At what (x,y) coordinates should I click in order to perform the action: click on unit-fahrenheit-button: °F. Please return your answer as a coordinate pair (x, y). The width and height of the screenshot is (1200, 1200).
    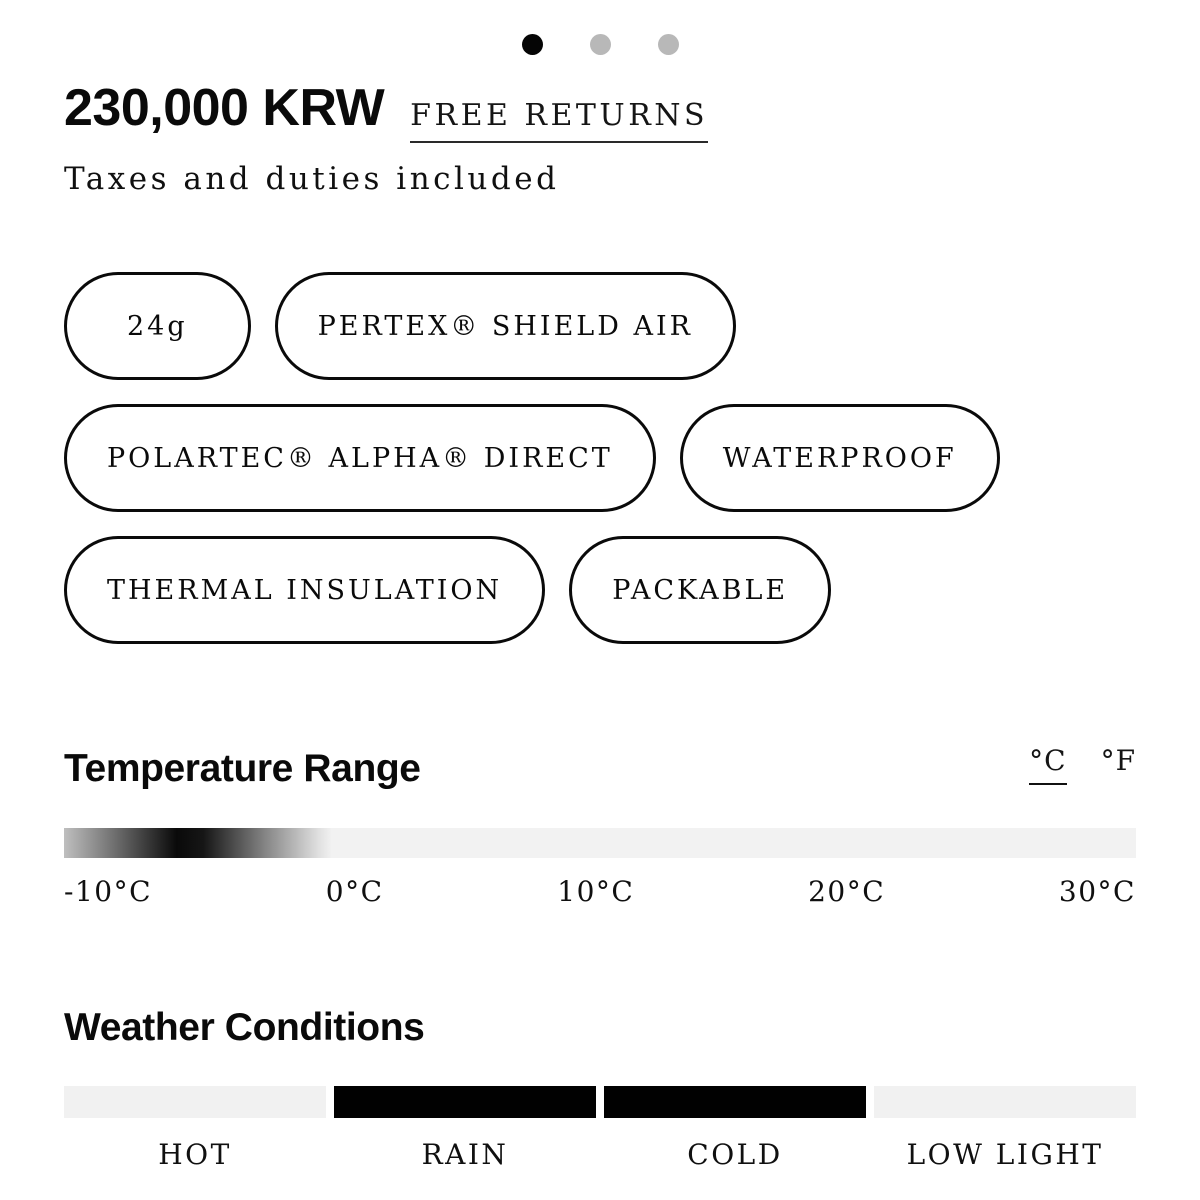
    Looking at the image, I should click on (1118, 764).